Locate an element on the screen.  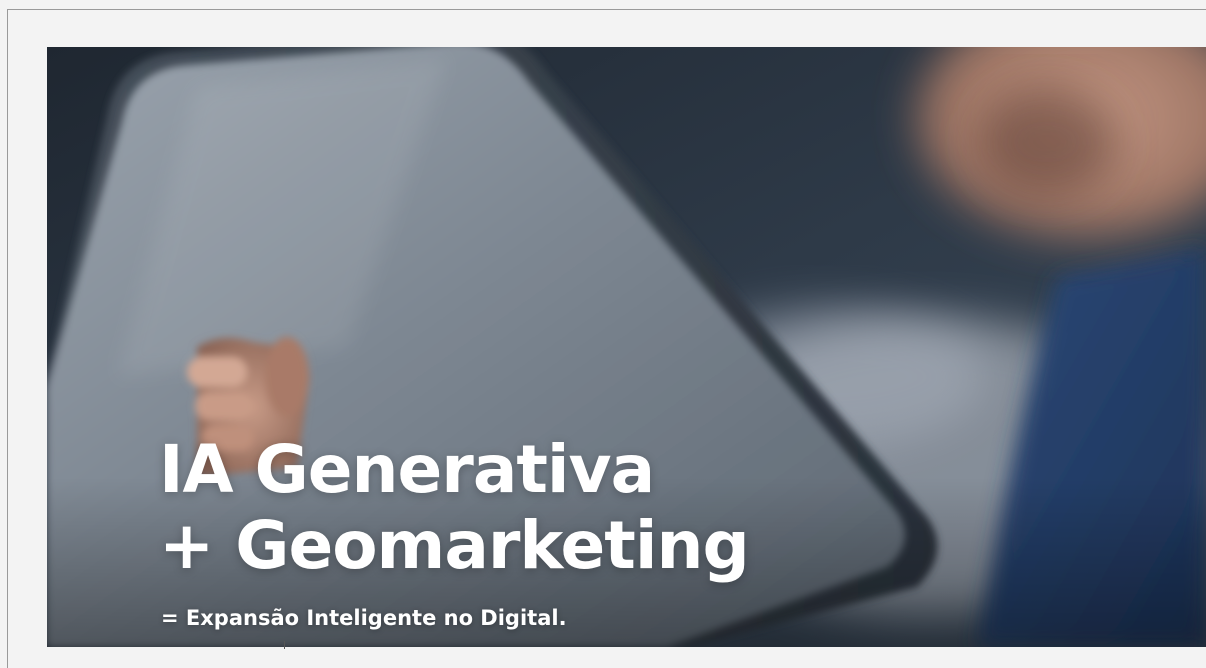
video-headline: IA Generativa + Geomarketing is located at coordinates (454, 507).